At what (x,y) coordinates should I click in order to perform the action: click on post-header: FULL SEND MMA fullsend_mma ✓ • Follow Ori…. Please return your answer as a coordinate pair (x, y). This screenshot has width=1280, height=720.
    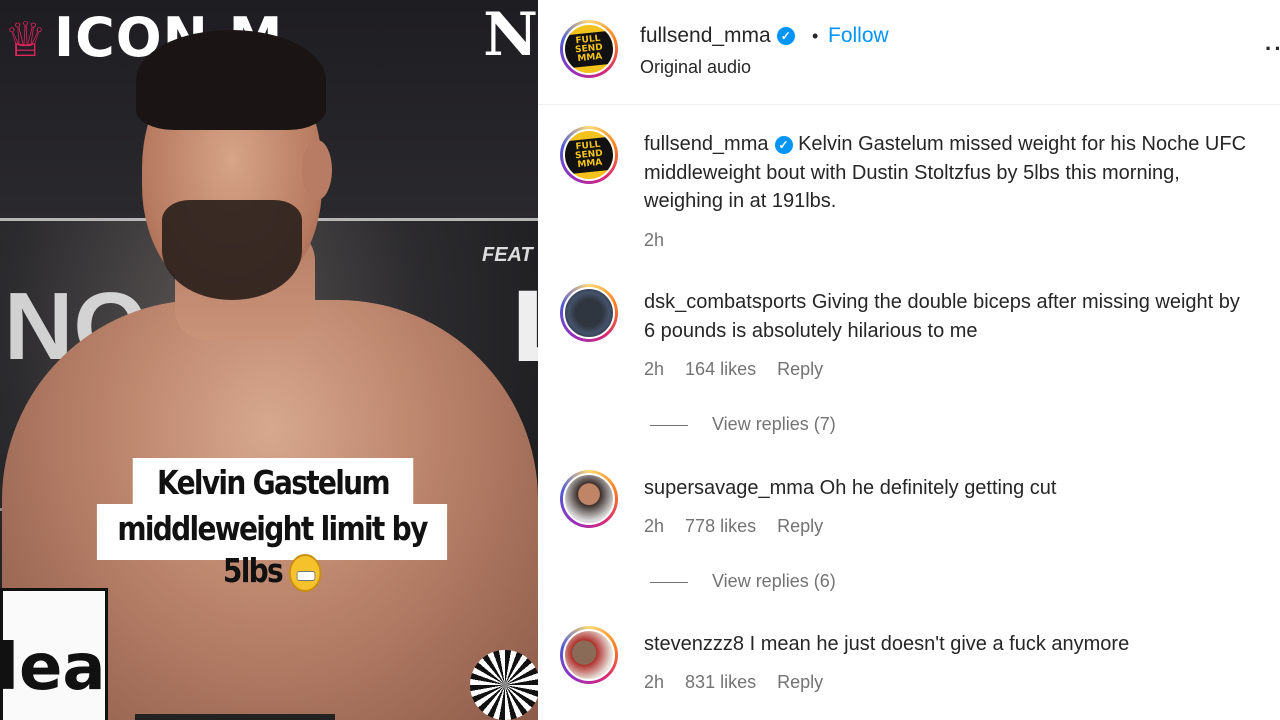
    Looking at the image, I should click on (909, 52).